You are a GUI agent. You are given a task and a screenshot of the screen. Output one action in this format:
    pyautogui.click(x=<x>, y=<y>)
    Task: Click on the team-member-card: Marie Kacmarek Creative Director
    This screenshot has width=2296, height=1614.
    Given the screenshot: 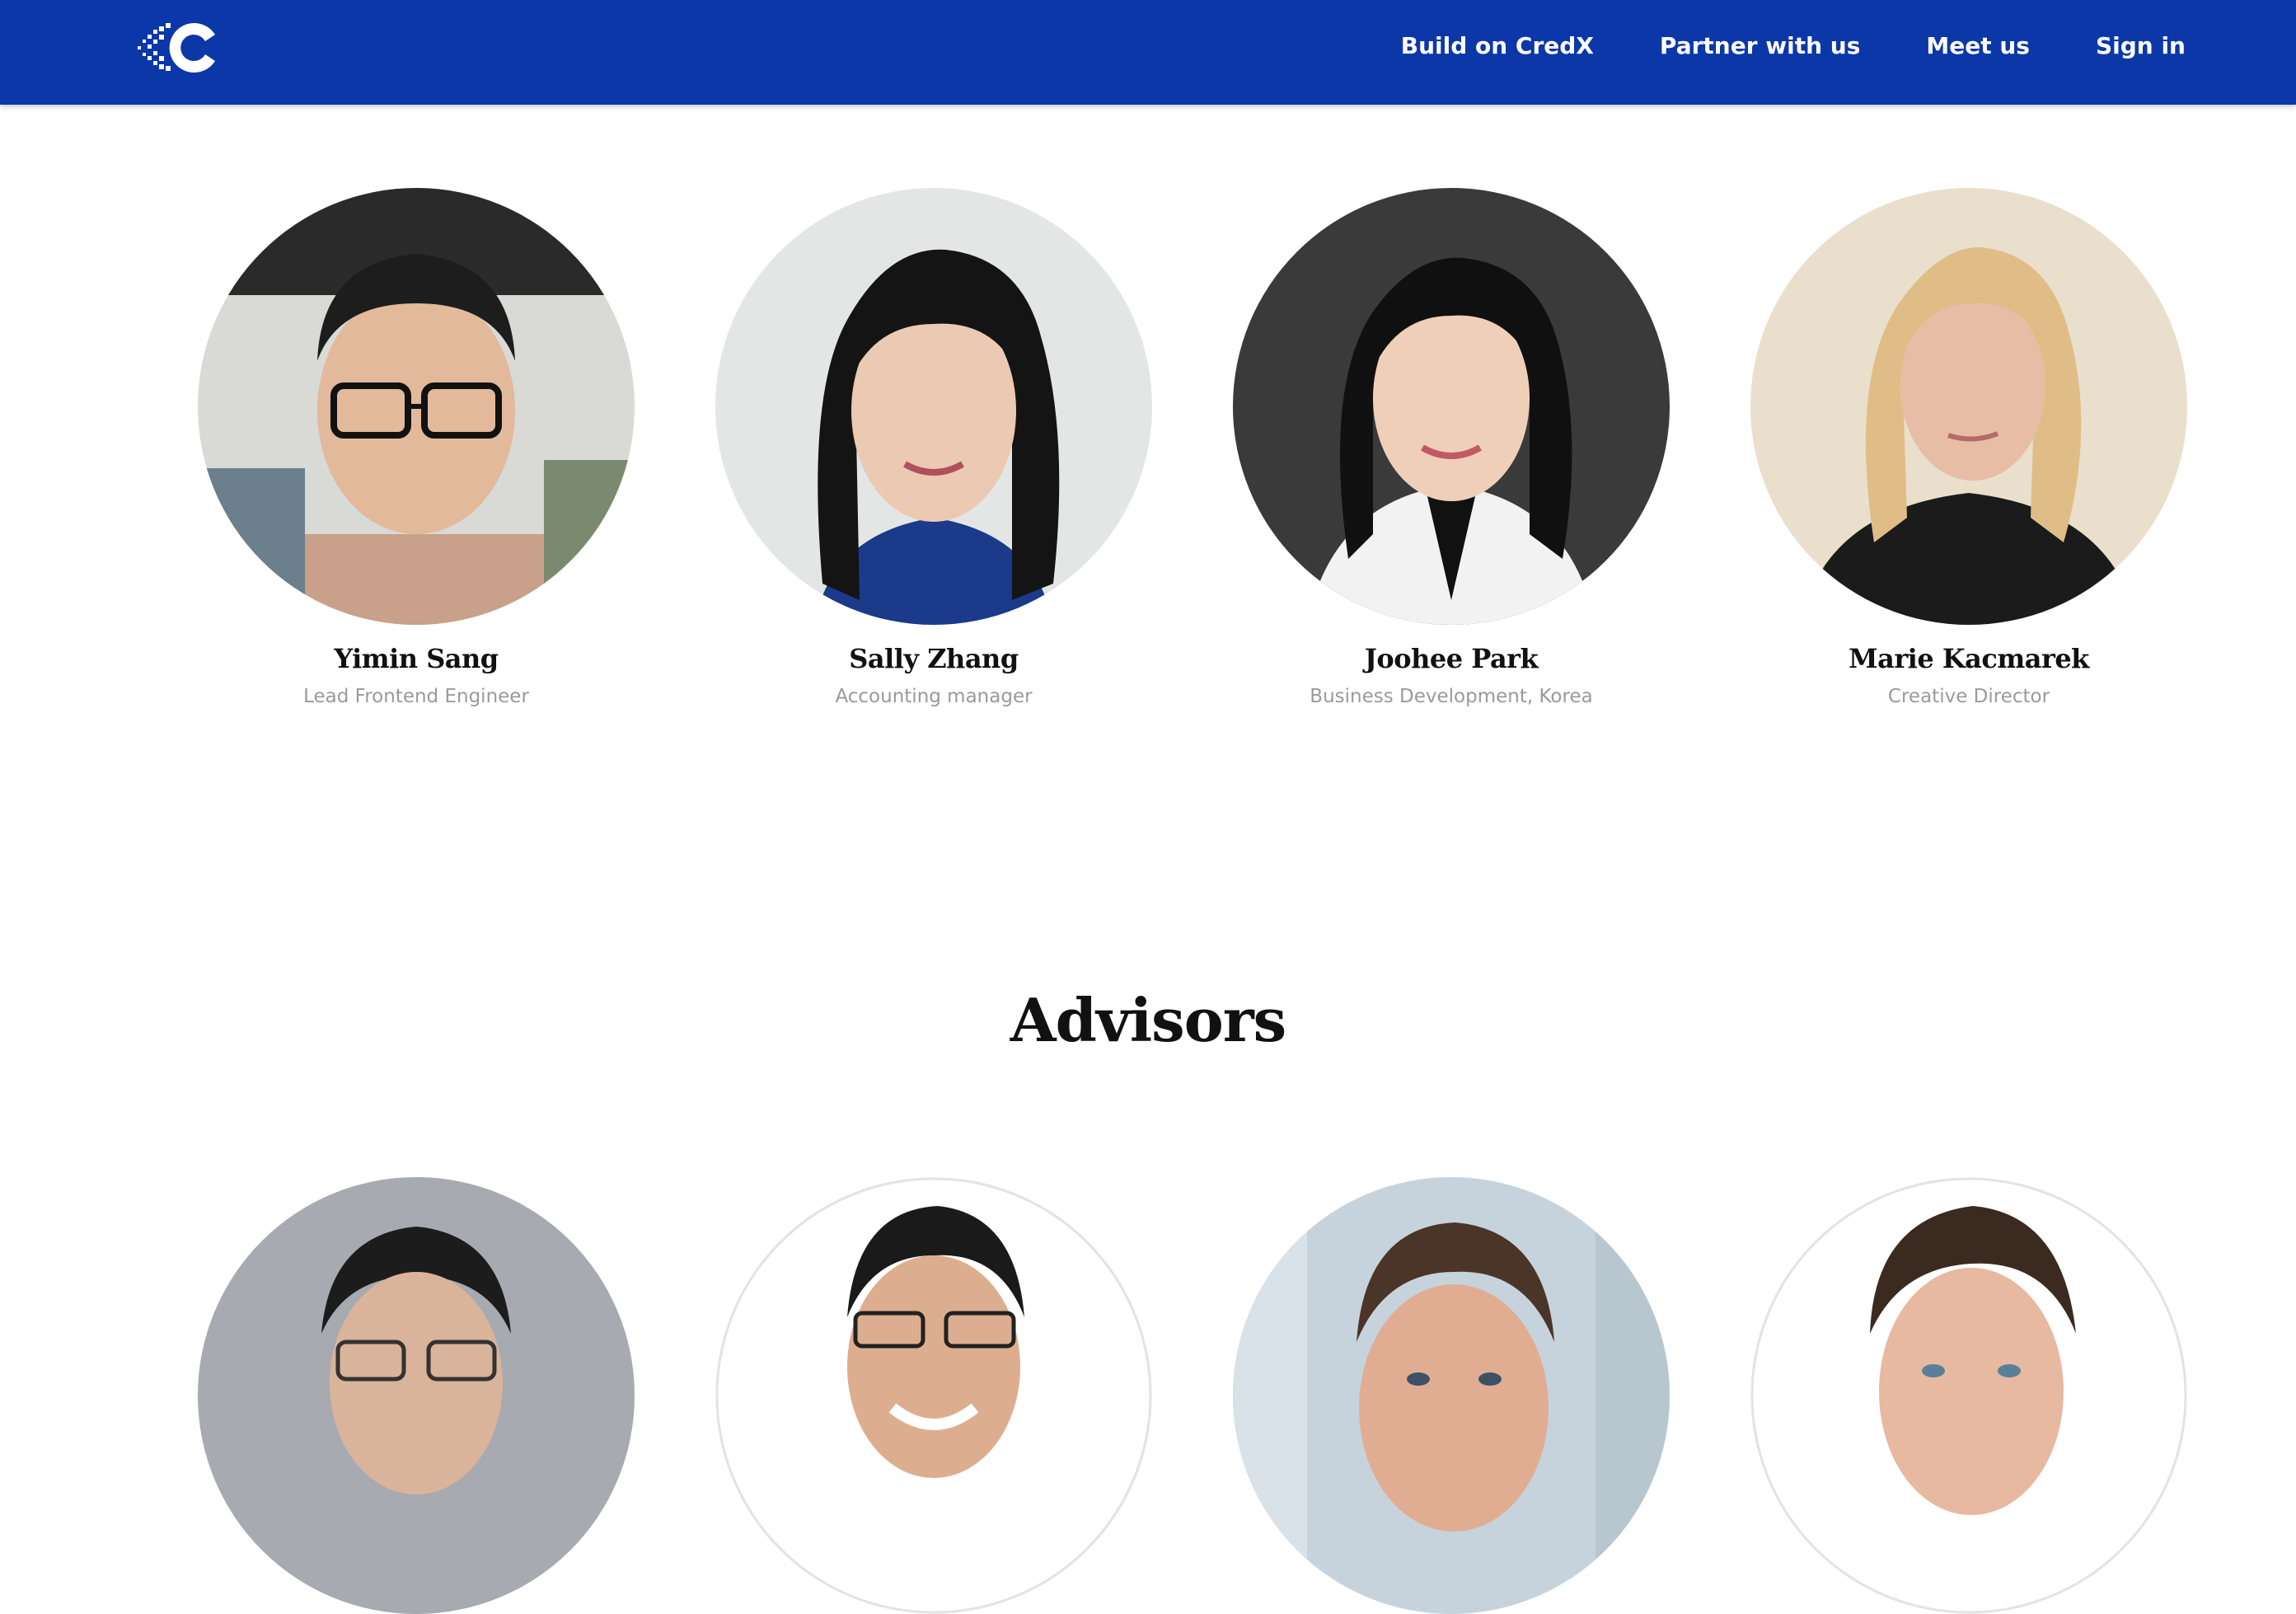 What is the action you would take?
    pyautogui.click(x=1969, y=447)
    